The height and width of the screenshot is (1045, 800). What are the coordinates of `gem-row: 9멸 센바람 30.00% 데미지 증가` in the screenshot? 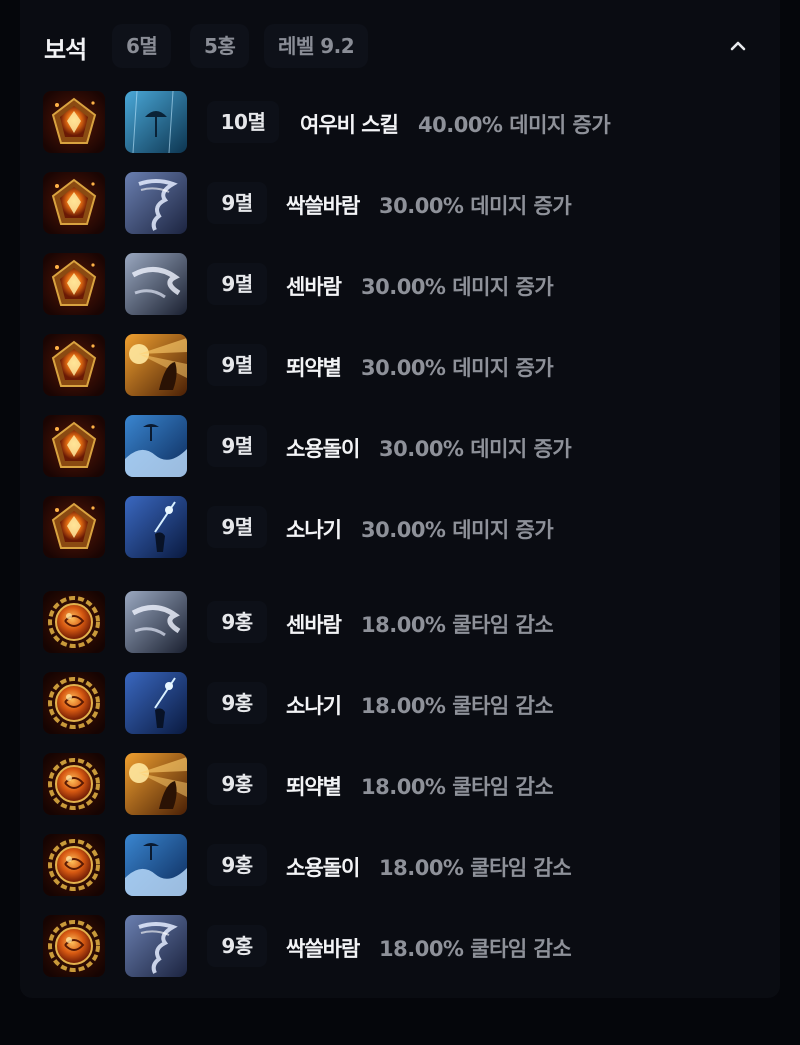 It's located at (400, 284).